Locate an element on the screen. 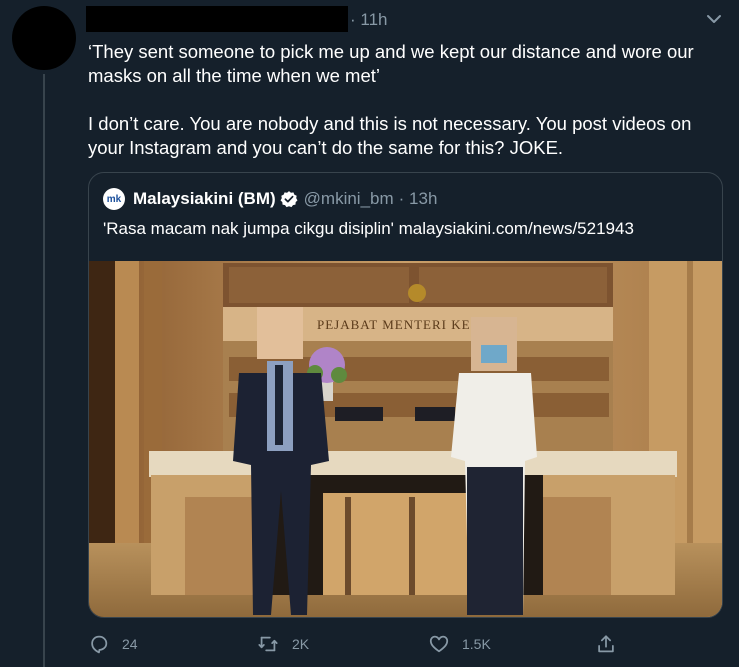 This screenshot has width=739, height=667. like-button: 1.5K is located at coordinates (459, 644).